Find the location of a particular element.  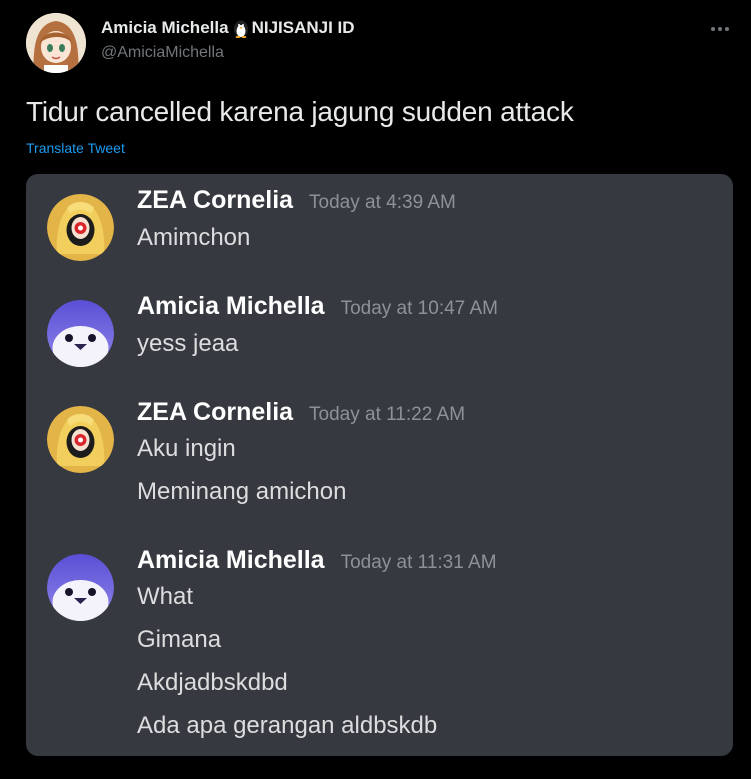

author-affiliation: NIJISANJI ID is located at coordinates (303, 27).